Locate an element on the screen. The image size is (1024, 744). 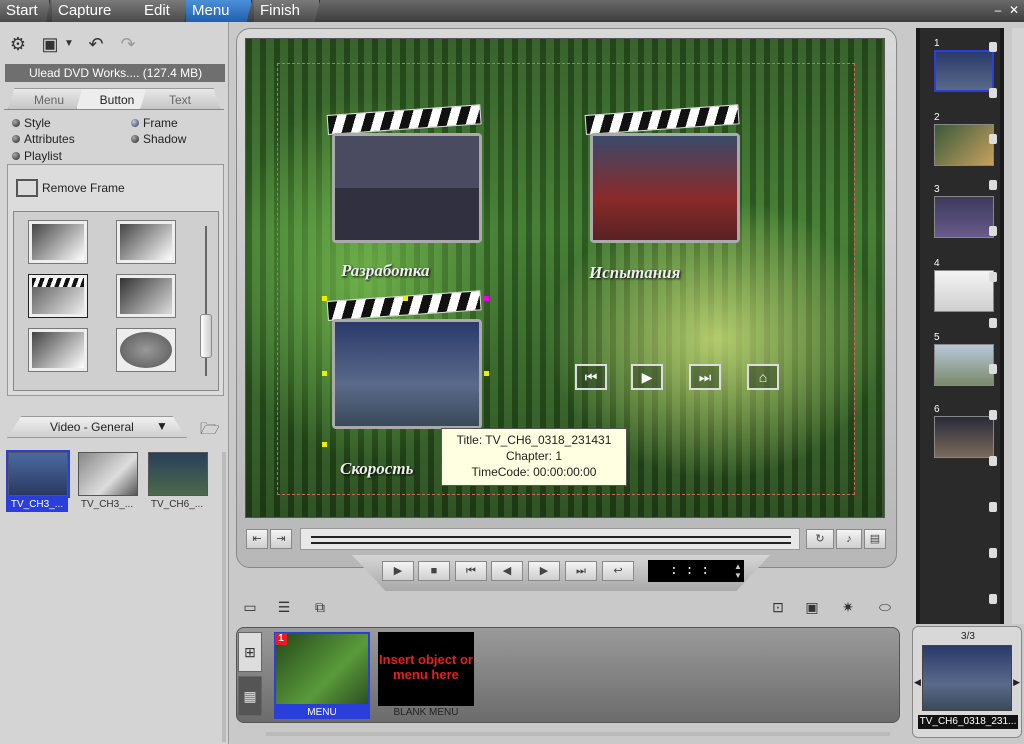
main-tab-bar: Start Capture Edit Menu Finish – ✕ is located at coordinates (512, 11).